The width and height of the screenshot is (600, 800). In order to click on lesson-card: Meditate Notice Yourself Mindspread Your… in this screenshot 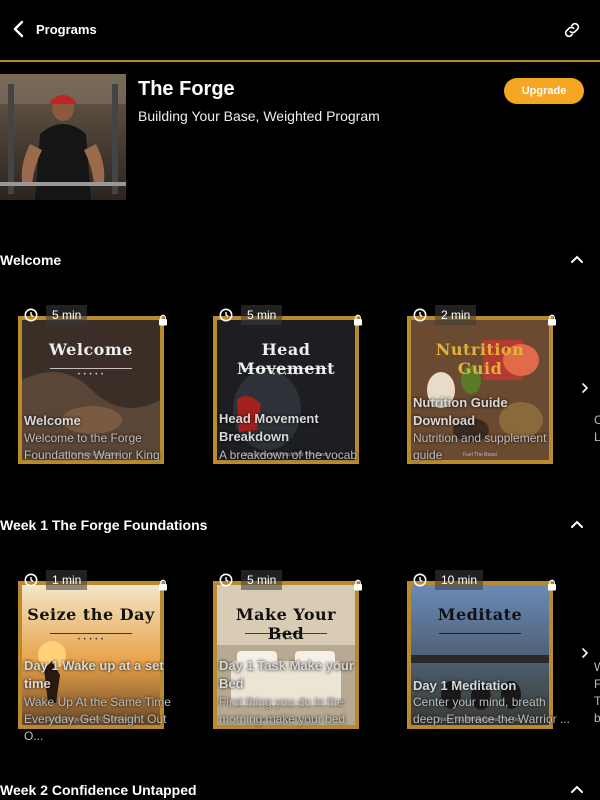, I will do `click(491, 661)`.